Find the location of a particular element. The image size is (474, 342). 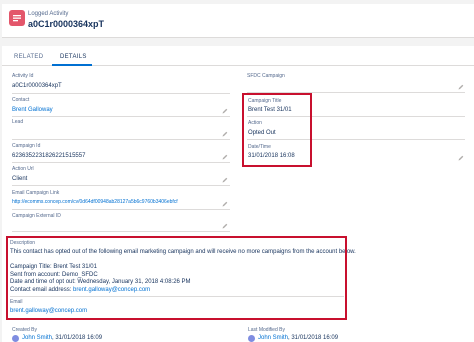

created-by-user-link: John Smith is located at coordinates (37, 338).